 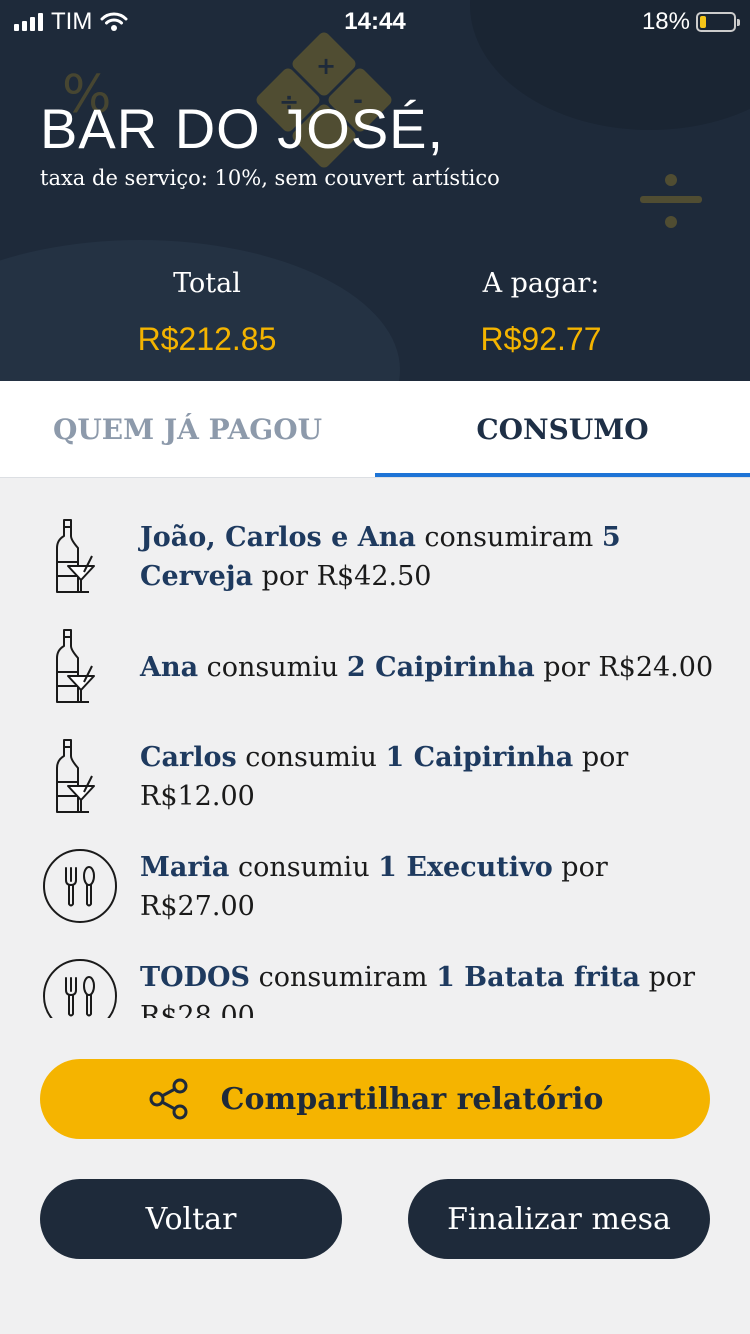 What do you see at coordinates (342, 576) in the screenshot?
I see `item-price: por R$42.50` at bounding box center [342, 576].